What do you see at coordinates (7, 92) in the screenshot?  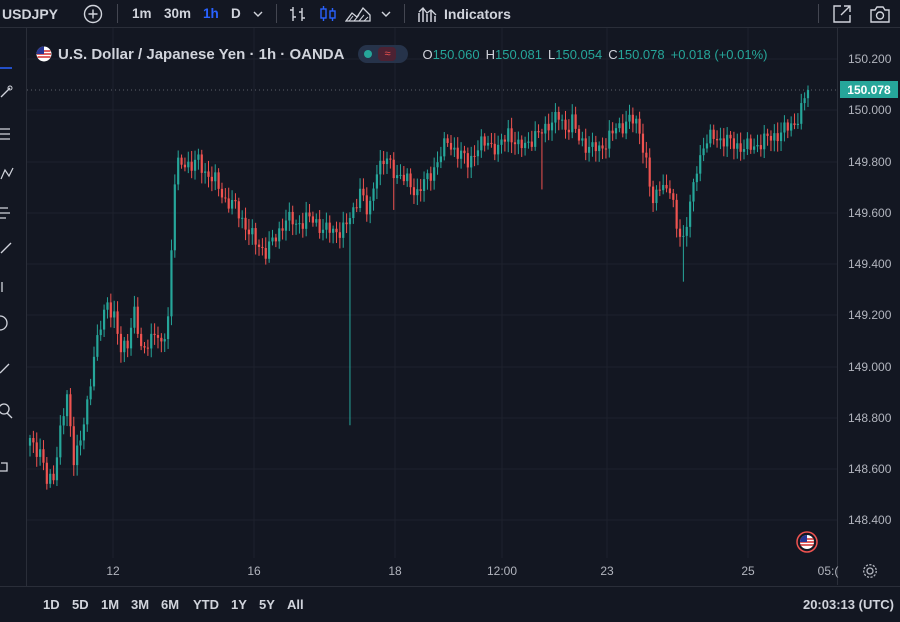 I see `trend-line-icon` at bounding box center [7, 92].